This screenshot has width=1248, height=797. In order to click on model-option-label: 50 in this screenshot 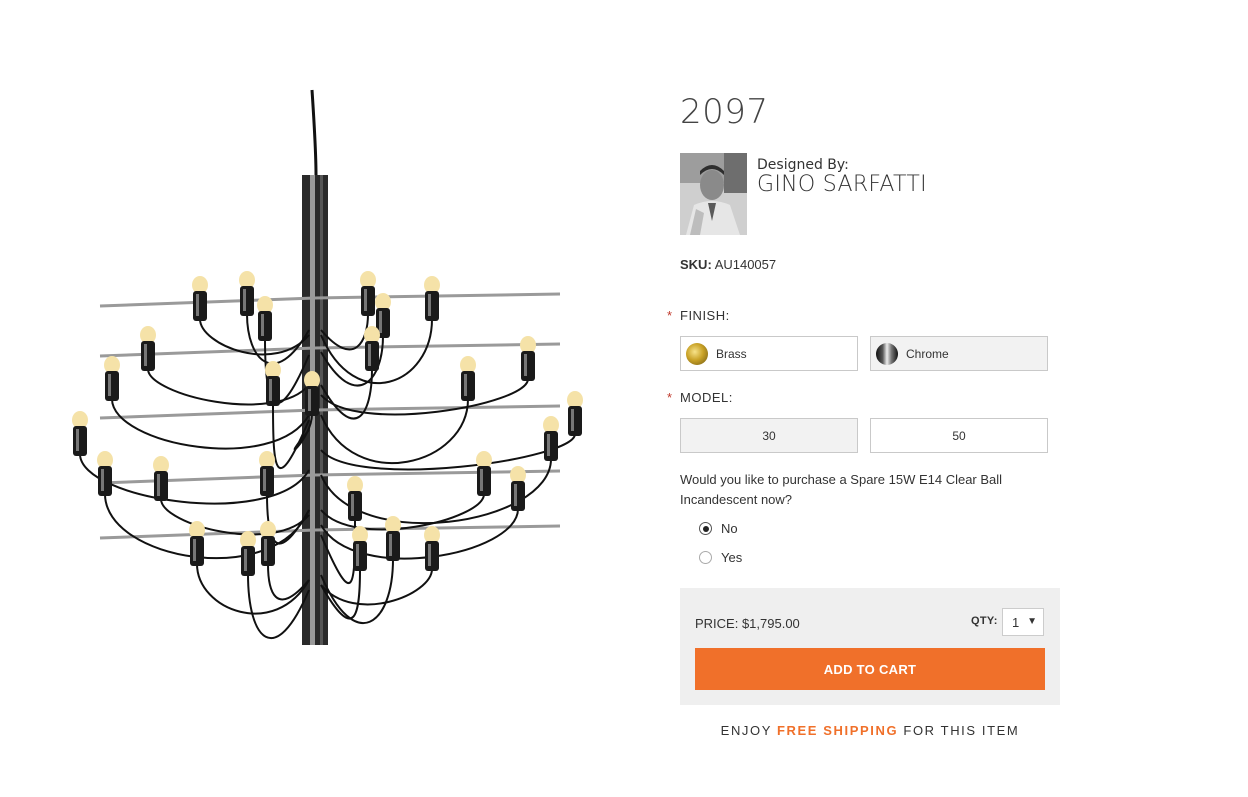, I will do `click(959, 435)`.